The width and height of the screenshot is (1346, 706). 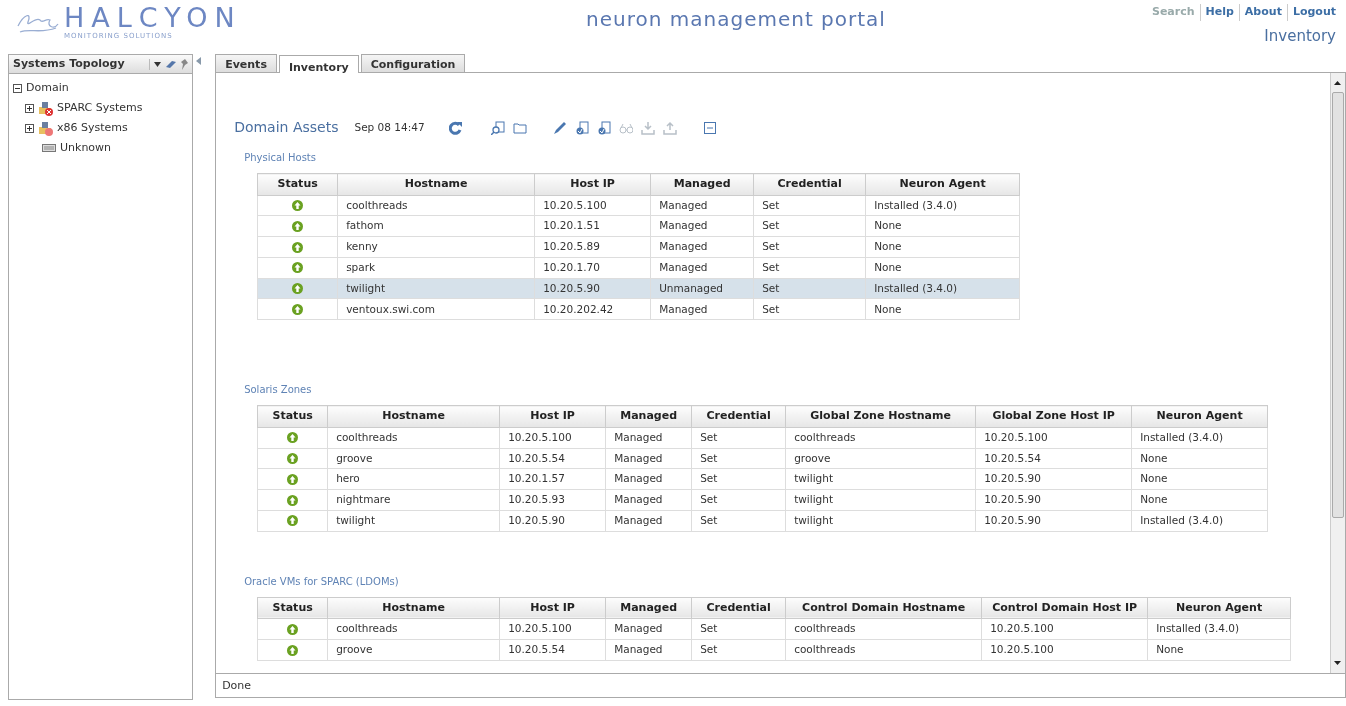 I want to click on pin-icon, so click(x=185, y=64).